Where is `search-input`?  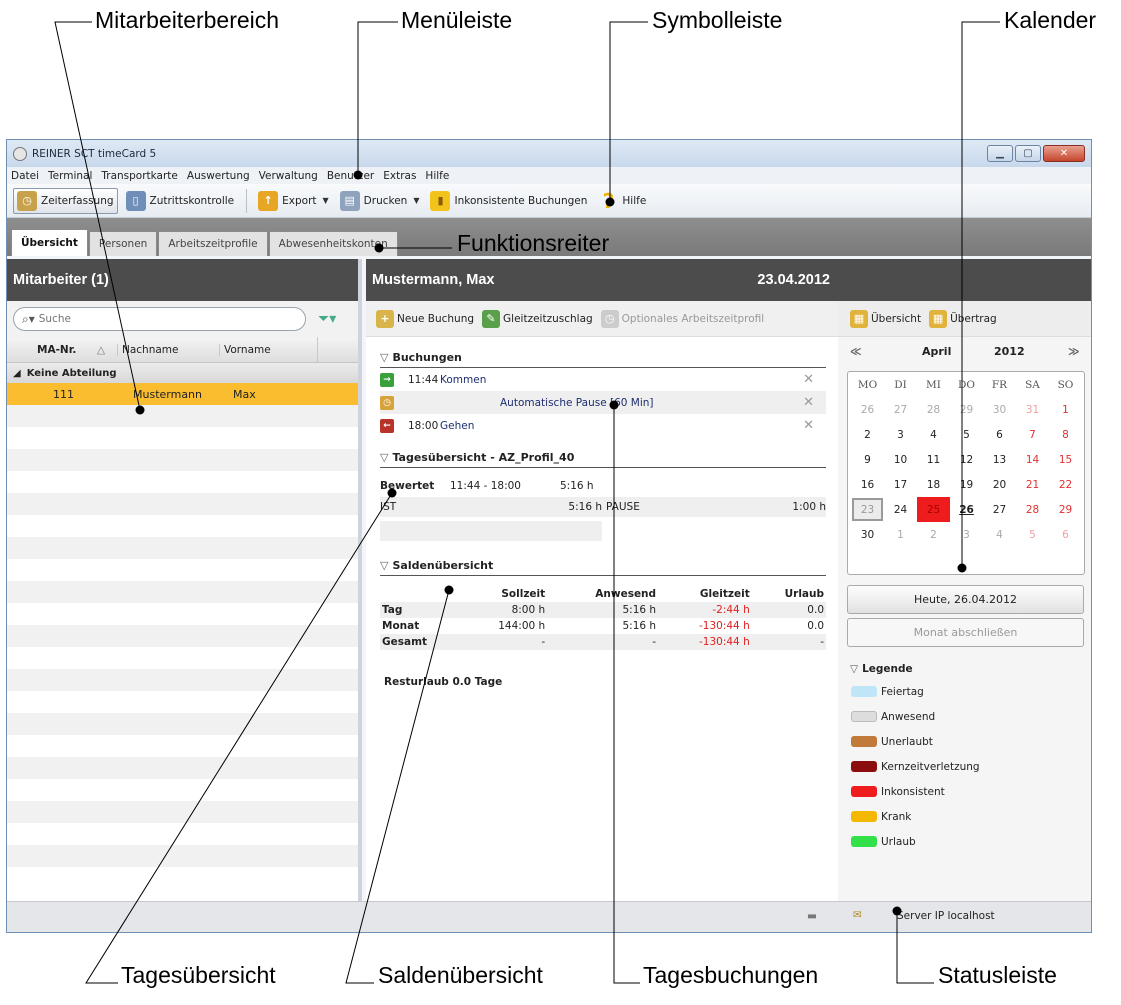 search-input is located at coordinates (138, 319).